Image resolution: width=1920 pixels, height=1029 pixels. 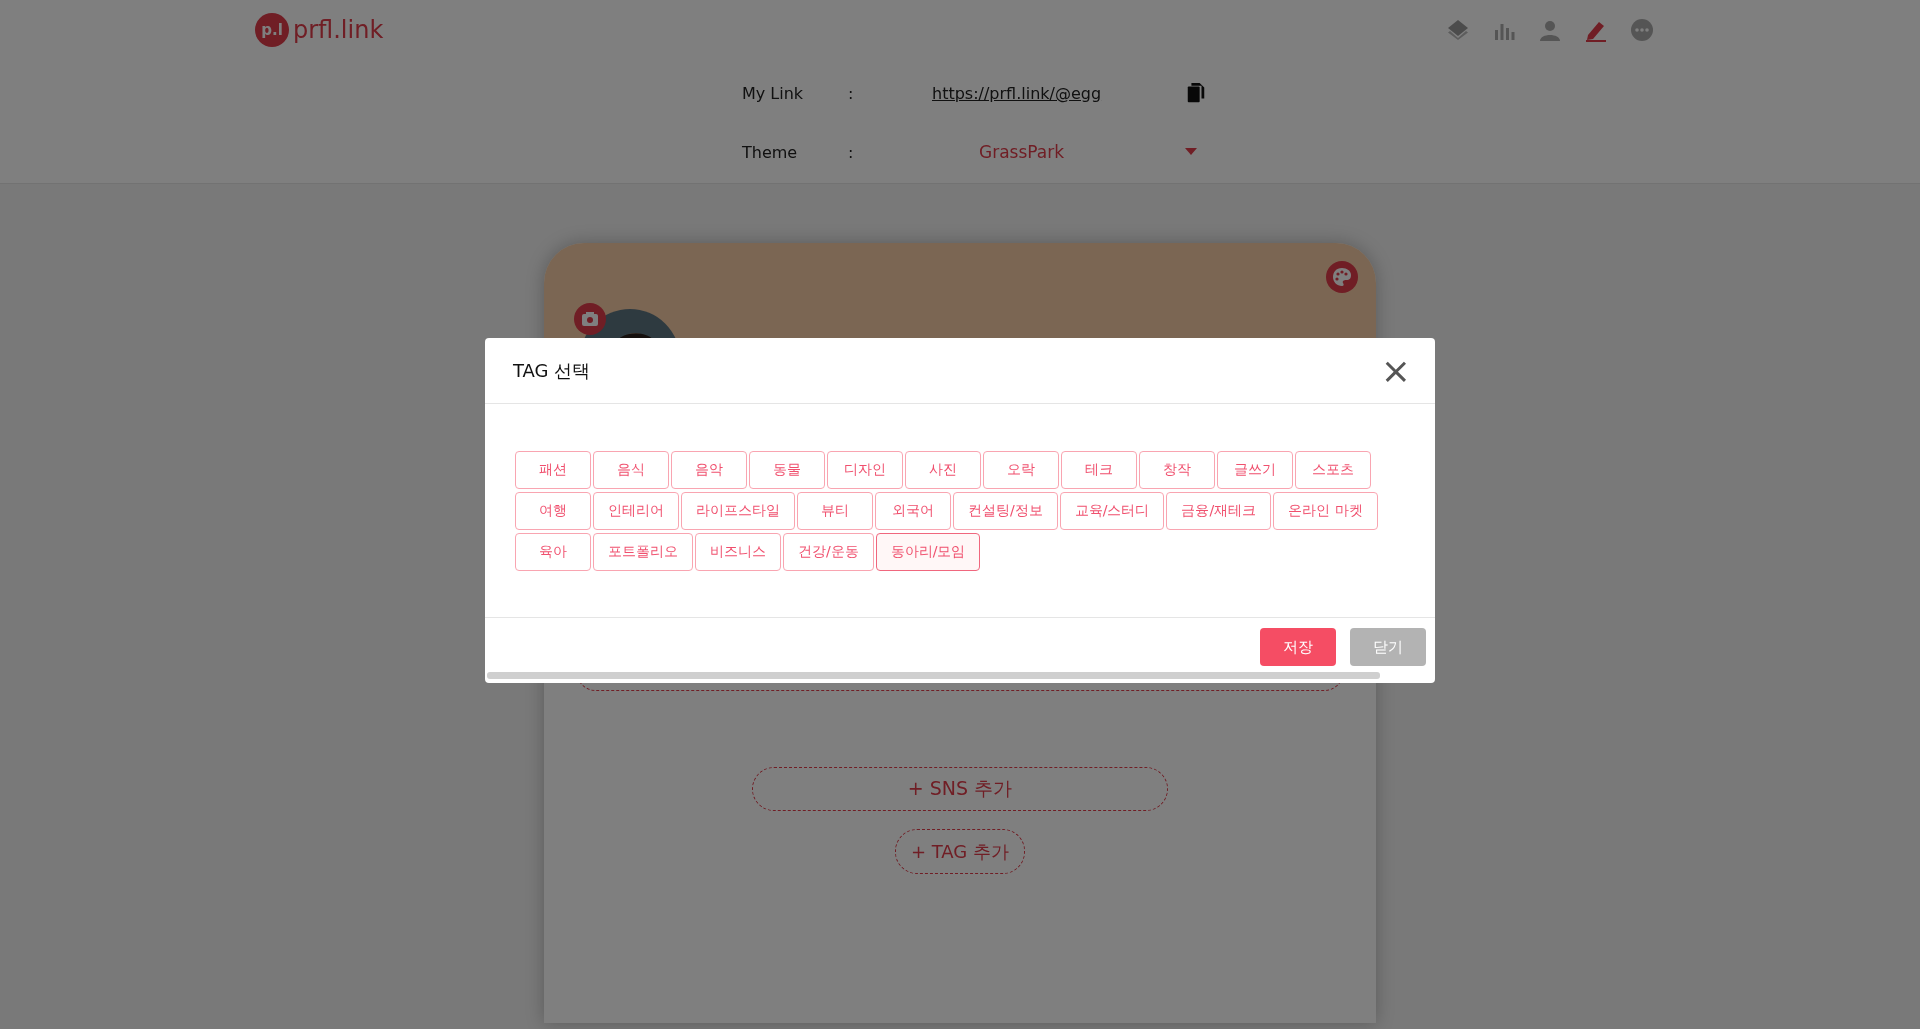 What do you see at coordinates (1550, 30) in the screenshot?
I see `person-icon` at bounding box center [1550, 30].